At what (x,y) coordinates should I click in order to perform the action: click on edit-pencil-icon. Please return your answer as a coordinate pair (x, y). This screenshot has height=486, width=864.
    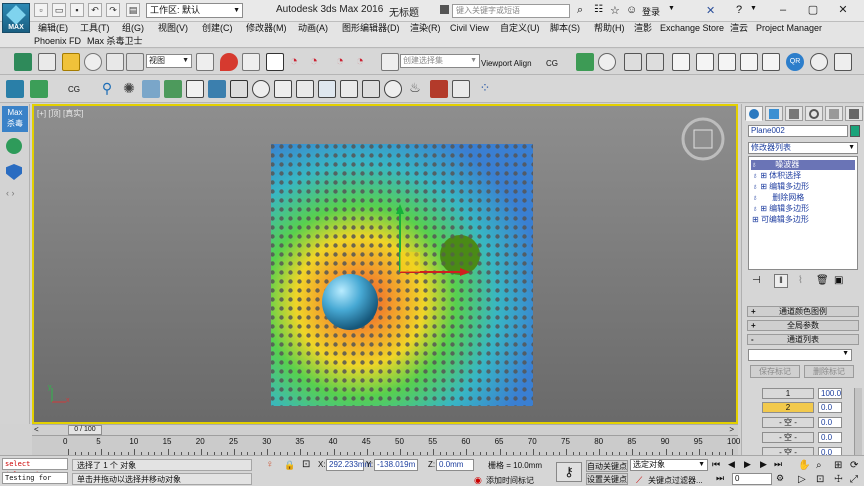
    Looking at the image, I should click on (390, 62).